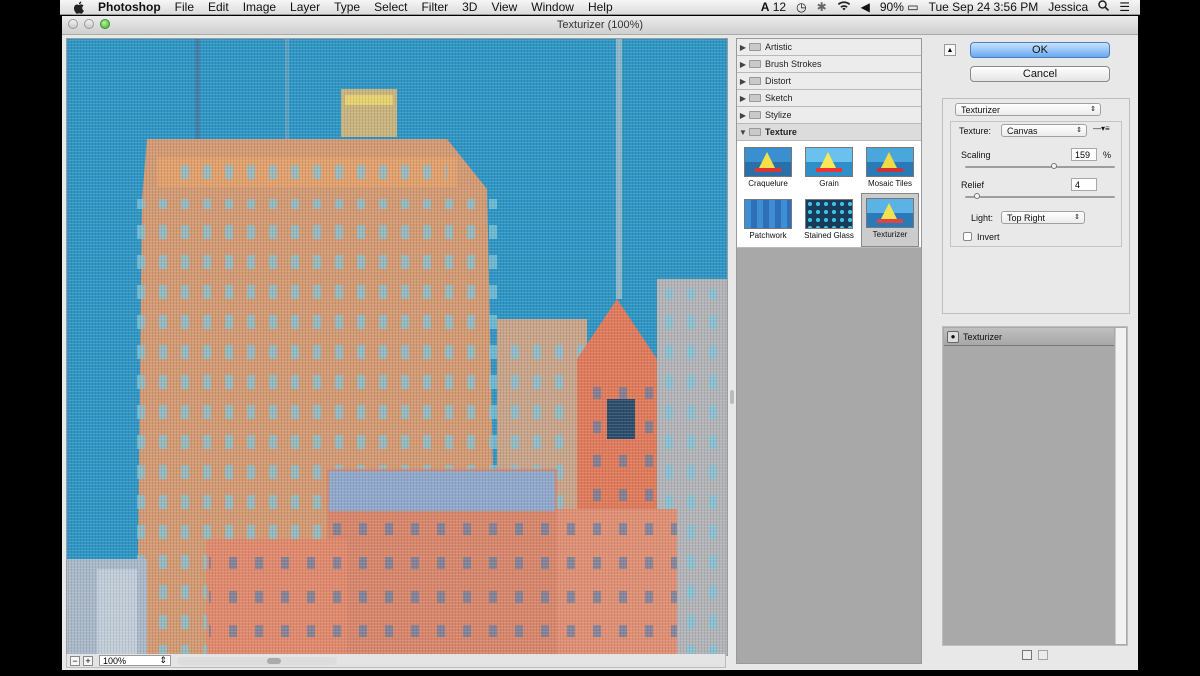 This screenshot has height=676, width=1200. Describe the element at coordinates (390, 7) in the screenshot. I see `menu-select: Select` at that location.